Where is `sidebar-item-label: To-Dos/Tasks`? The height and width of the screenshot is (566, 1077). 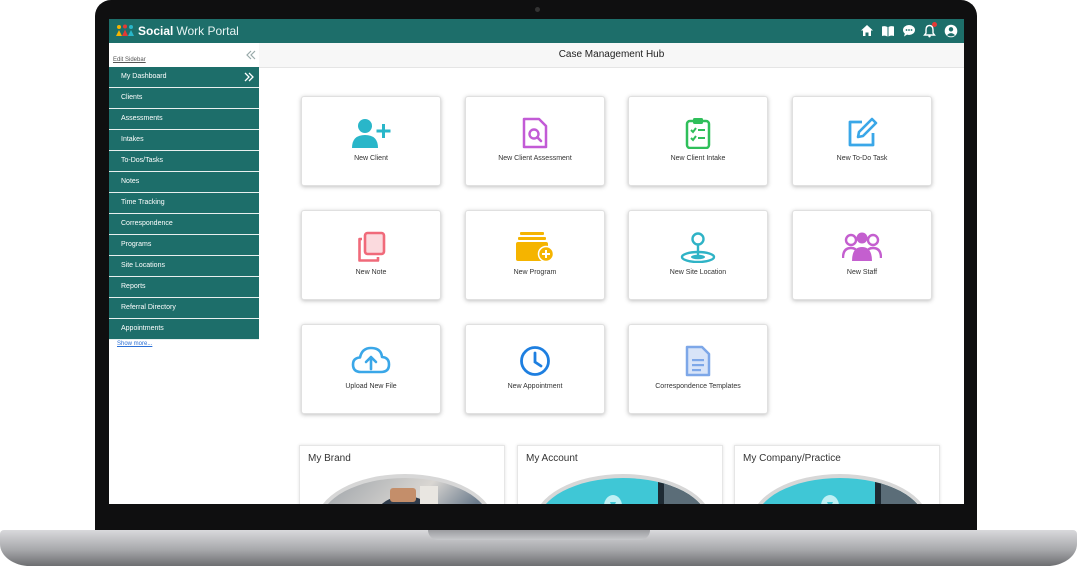 sidebar-item-label: To-Dos/Tasks is located at coordinates (142, 160).